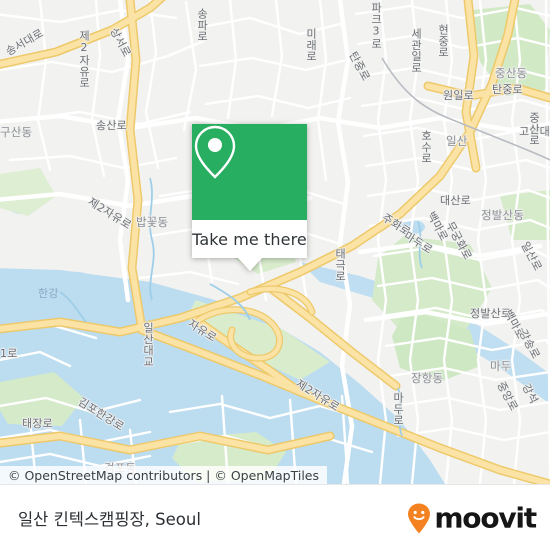 The height and width of the screenshot is (550, 550). Describe the element at coordinates (215, 152) in the screenshot. I see `map-pin-icon` at that location.